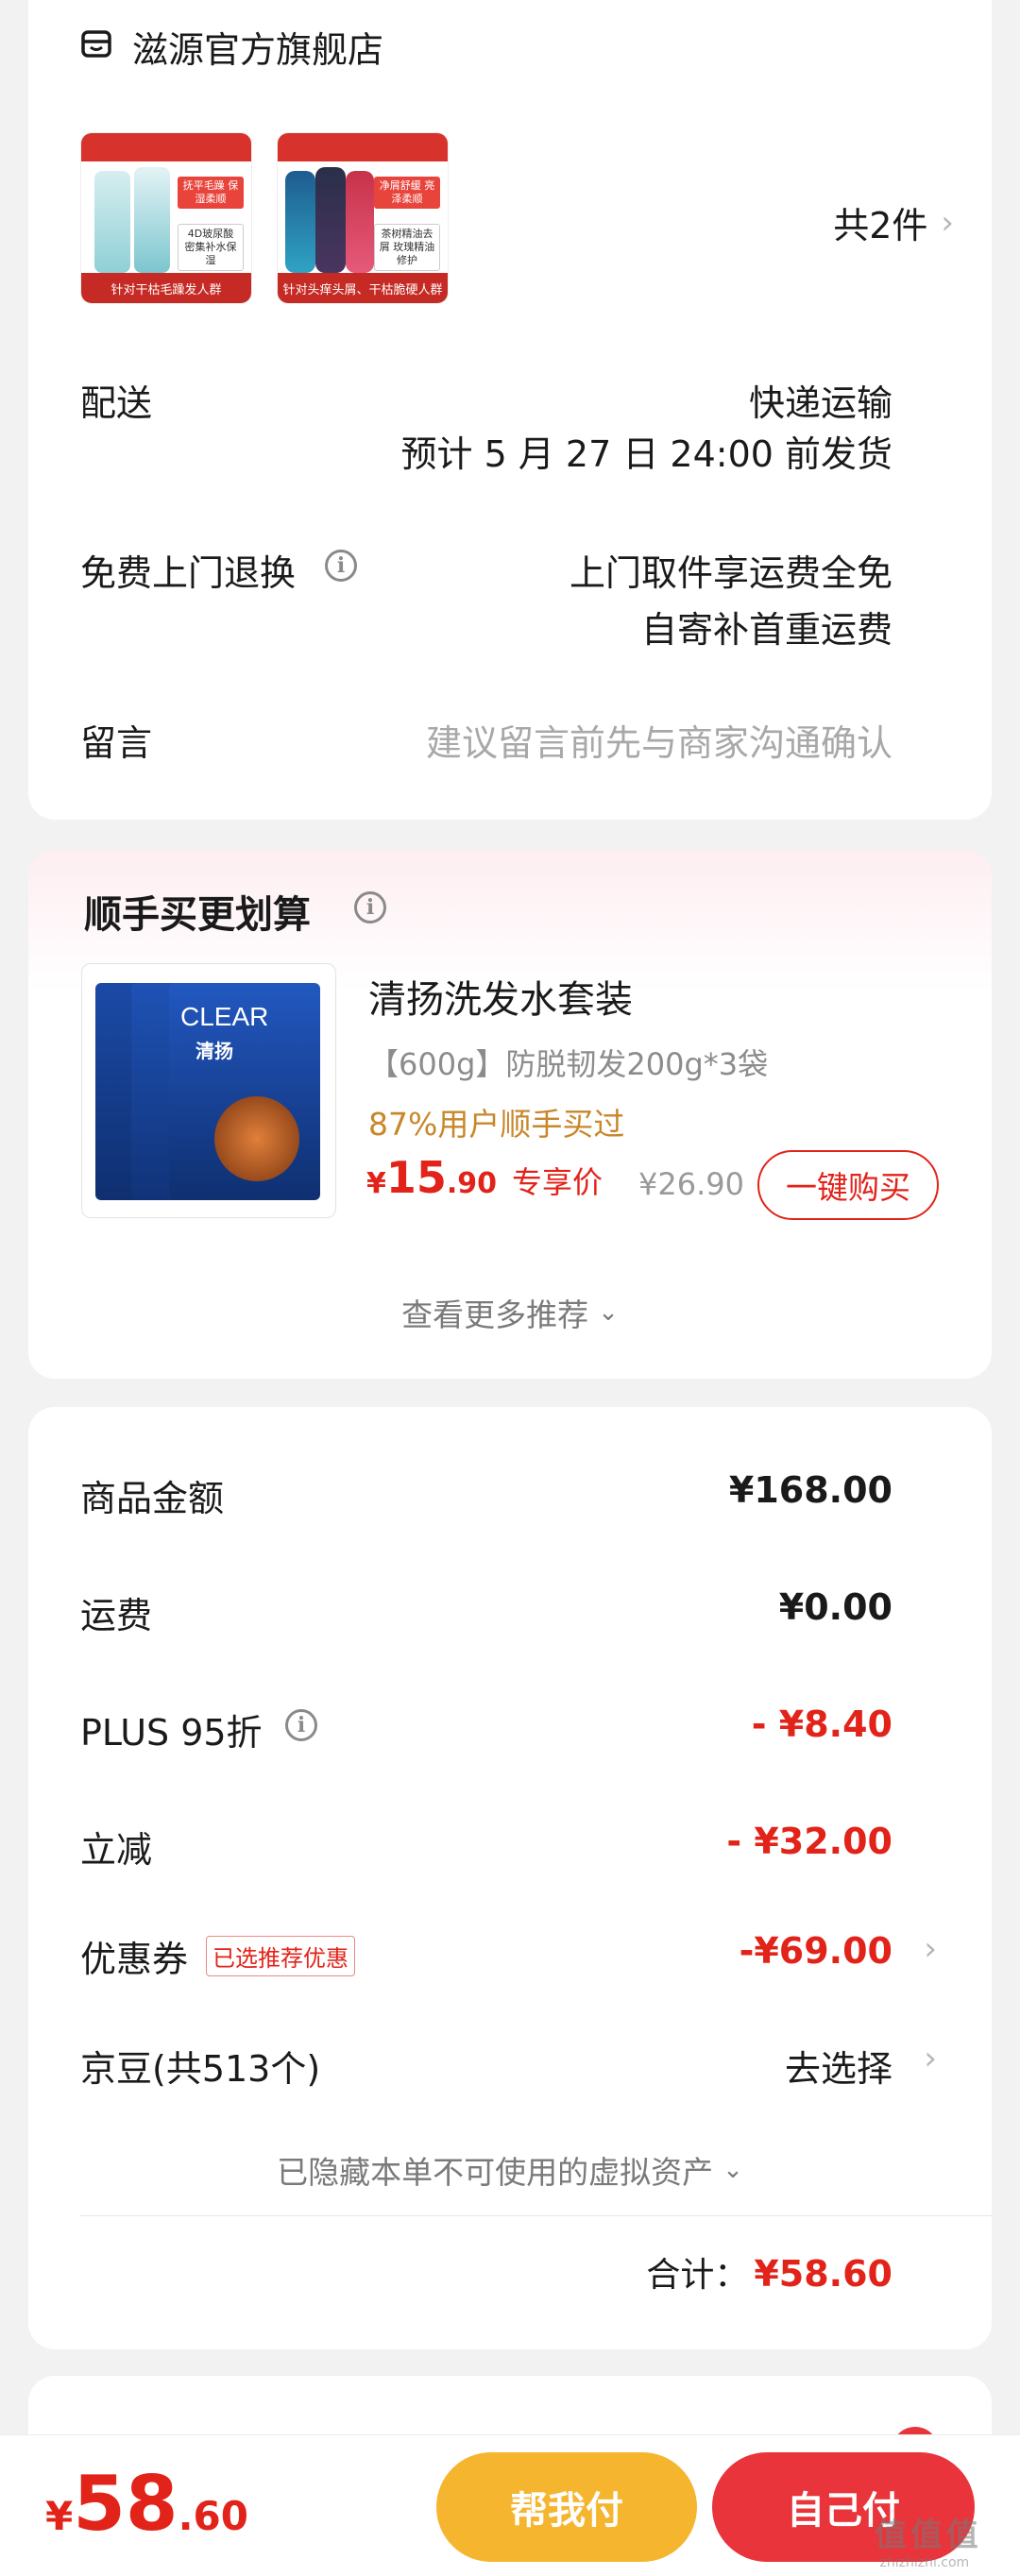 Image resolution: width=1020 pixels, height=2576 pixels. I want to click on jingdou-label: 京豆(共513个), so click(200, 2069).